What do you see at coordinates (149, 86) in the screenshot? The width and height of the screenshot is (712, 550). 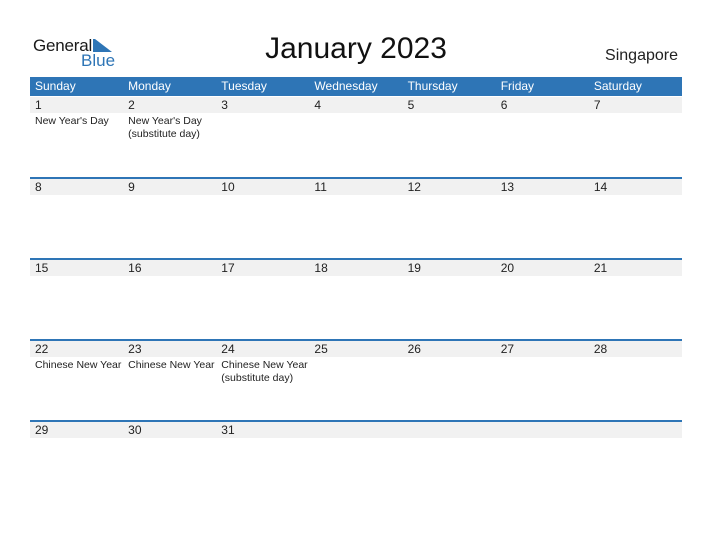 I see `weekday-monday: Monday` at bounding box center [149, 86].